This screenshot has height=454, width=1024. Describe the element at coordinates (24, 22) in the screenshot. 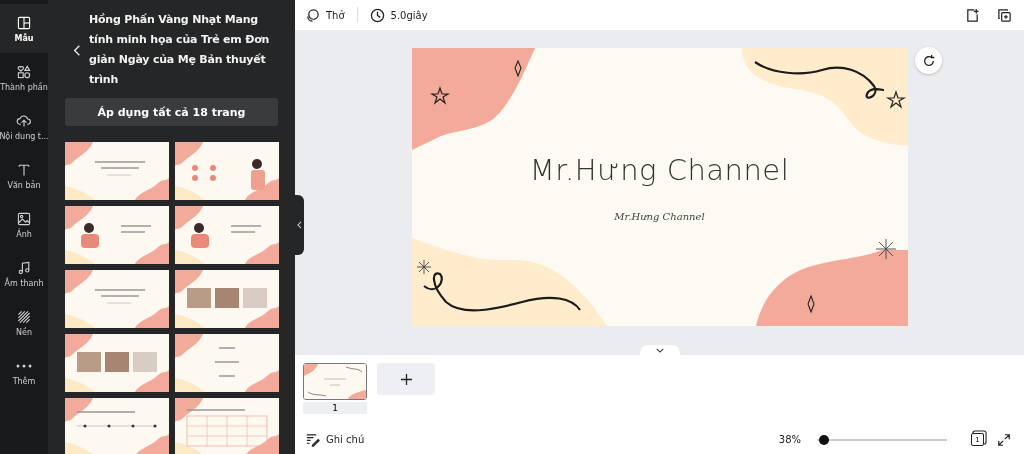

I see `layout-icon` at that location.